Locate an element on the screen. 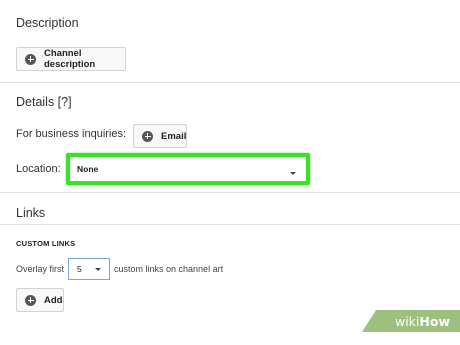 This screenshot has width=460, height=345. location-select: None is located at coordinates (188, 169).